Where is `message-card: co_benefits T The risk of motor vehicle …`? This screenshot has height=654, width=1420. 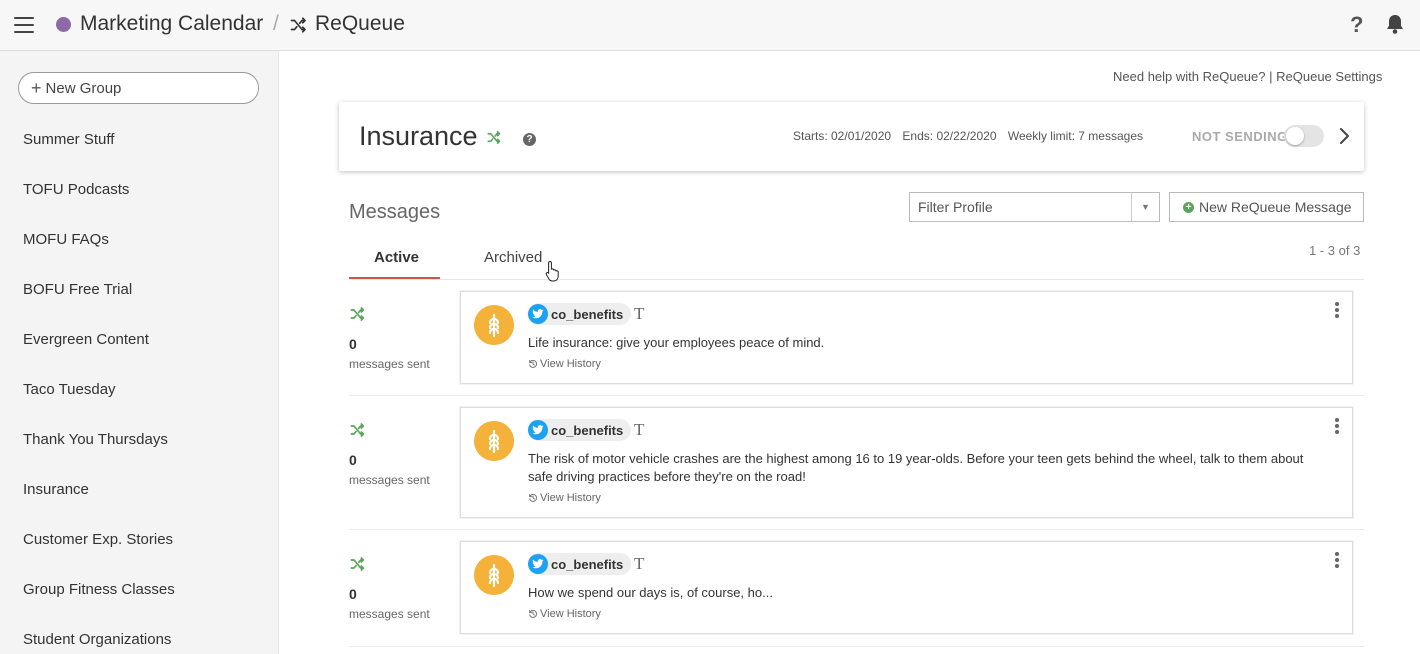
message-card: co_benefits T The risk of motor vehicle … is located at coordinates (906, 462).